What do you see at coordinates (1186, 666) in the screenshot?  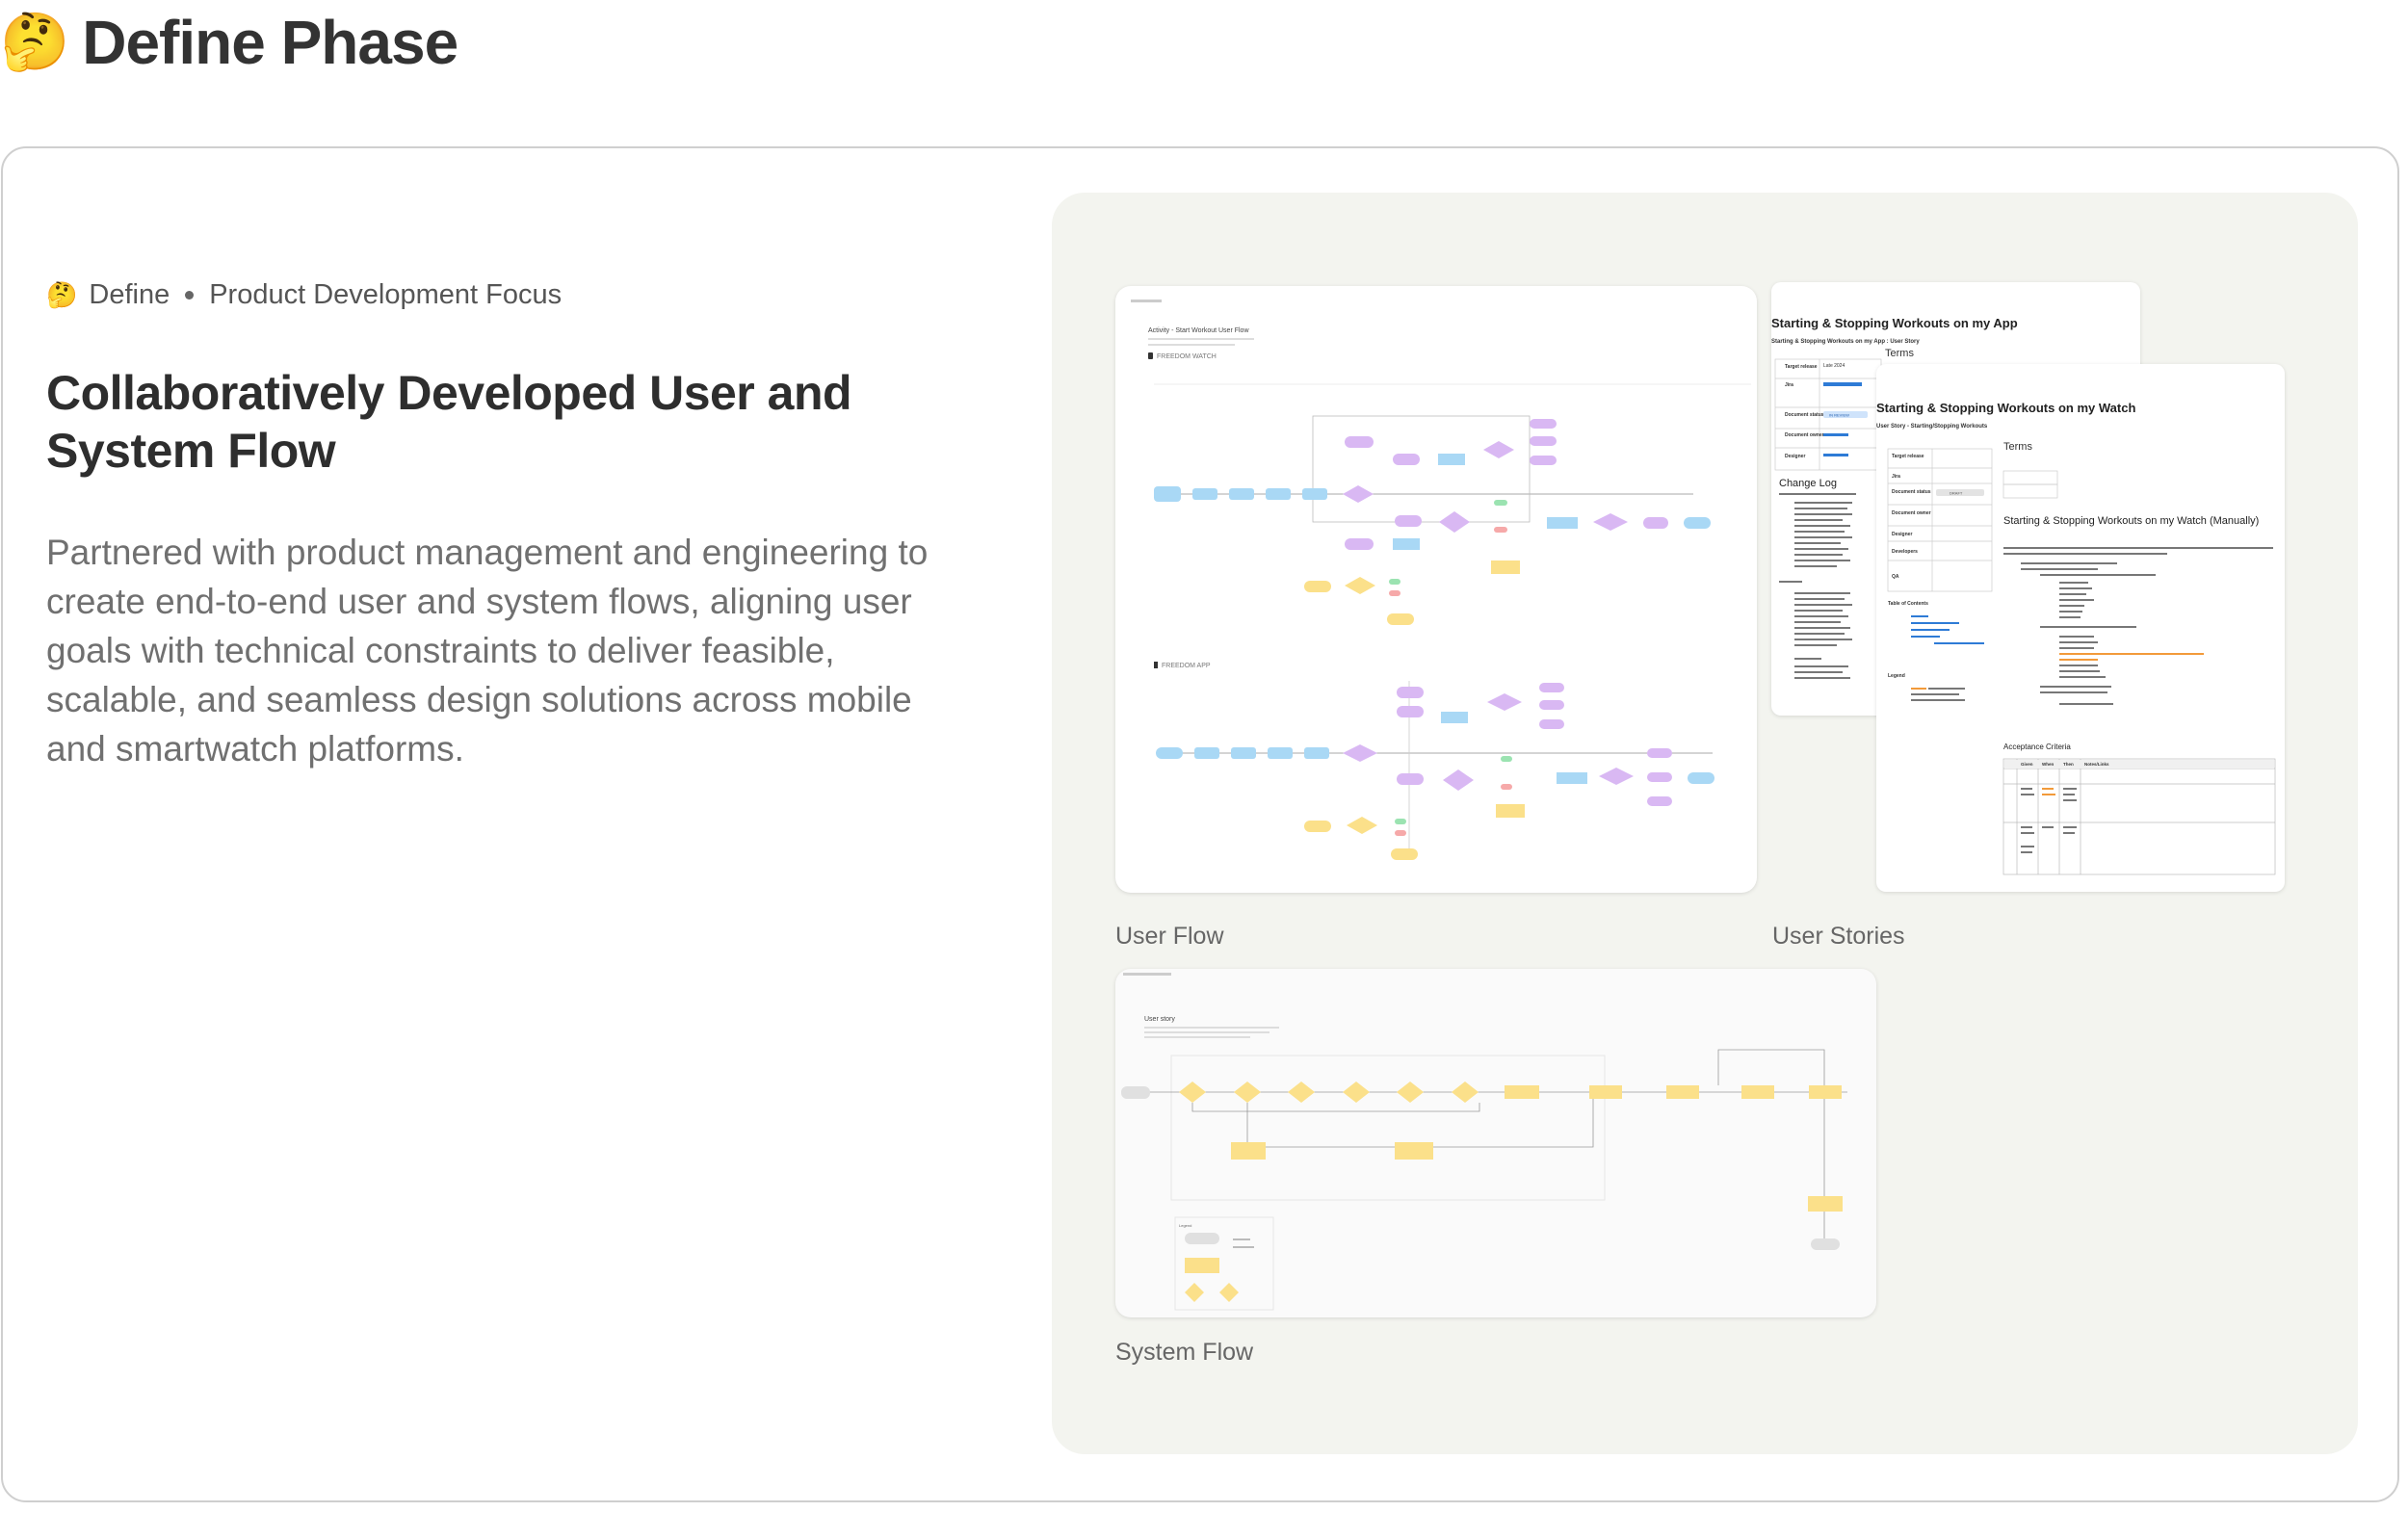 I see `lane-app-label: FREEDOM APP` at bounding box center [1186, 666].